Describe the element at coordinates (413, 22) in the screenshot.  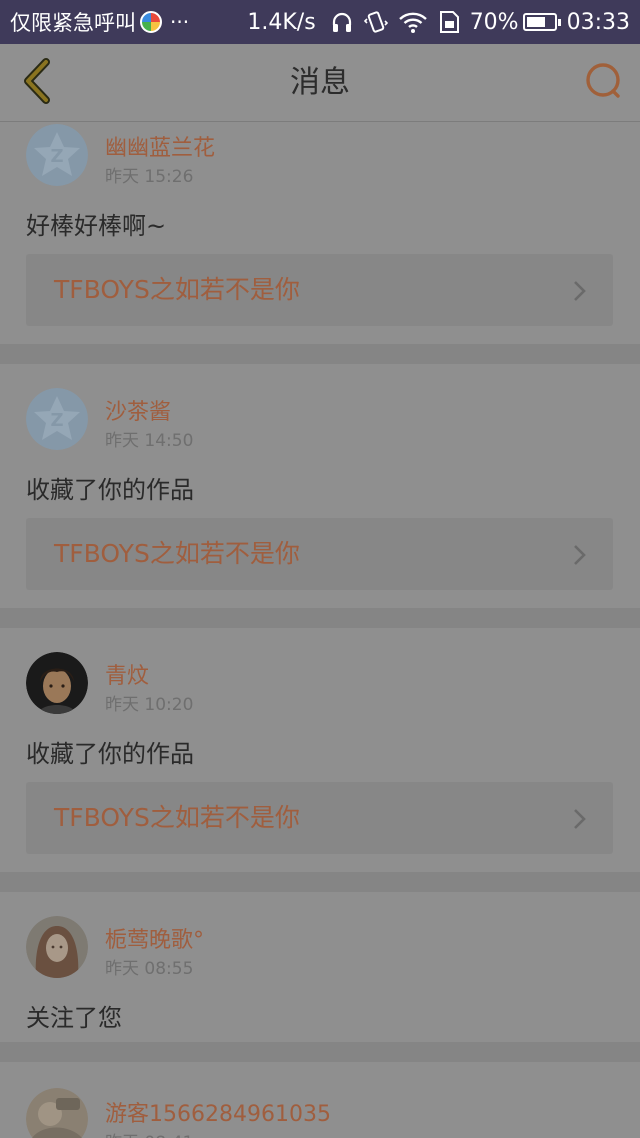
I see `wifi-icon` at that location.